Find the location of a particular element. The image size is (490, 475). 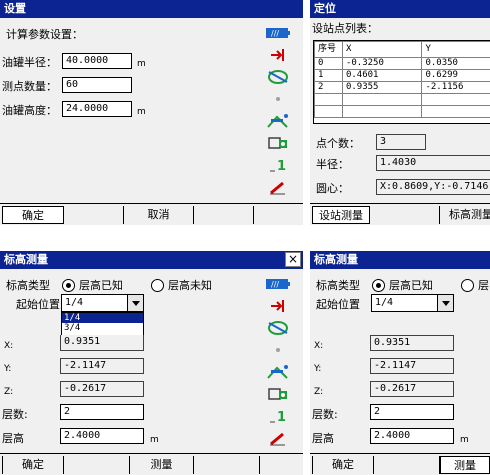

cancel-button: 取消 is located at coordinates (159, 215).